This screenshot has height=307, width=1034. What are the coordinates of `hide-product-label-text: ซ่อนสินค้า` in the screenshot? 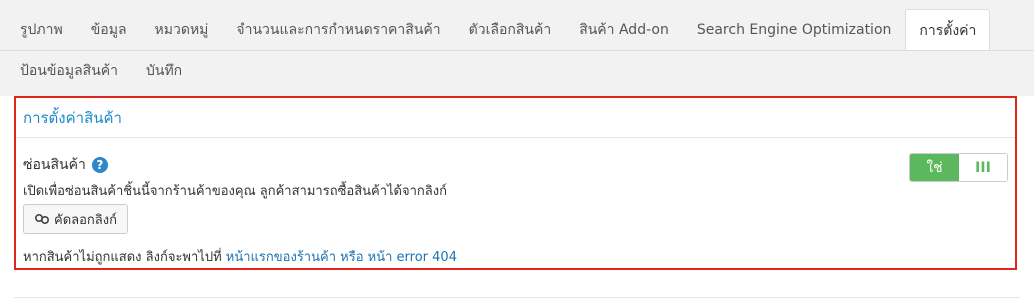 It's located at (54, 165).